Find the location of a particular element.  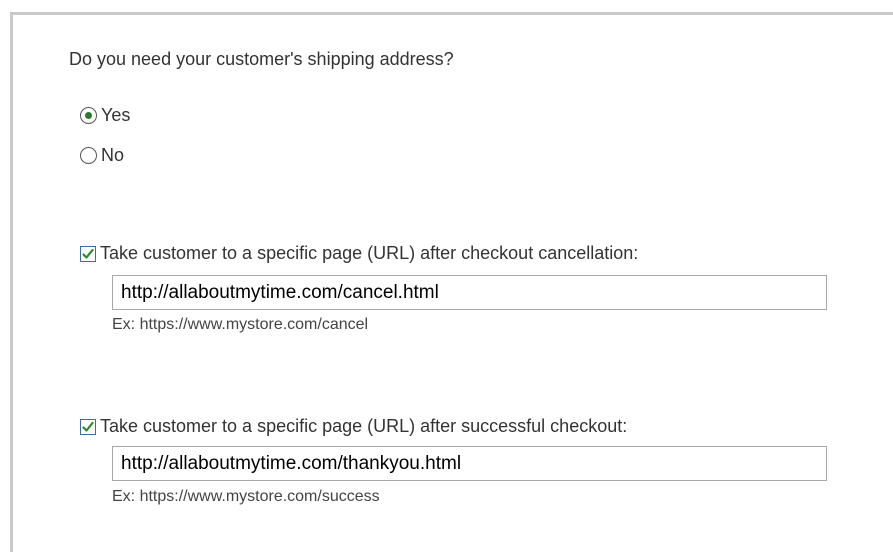

cancel-url-example: Ex: https://www.mystore.com/cancel is located at coordinates (240, 324).